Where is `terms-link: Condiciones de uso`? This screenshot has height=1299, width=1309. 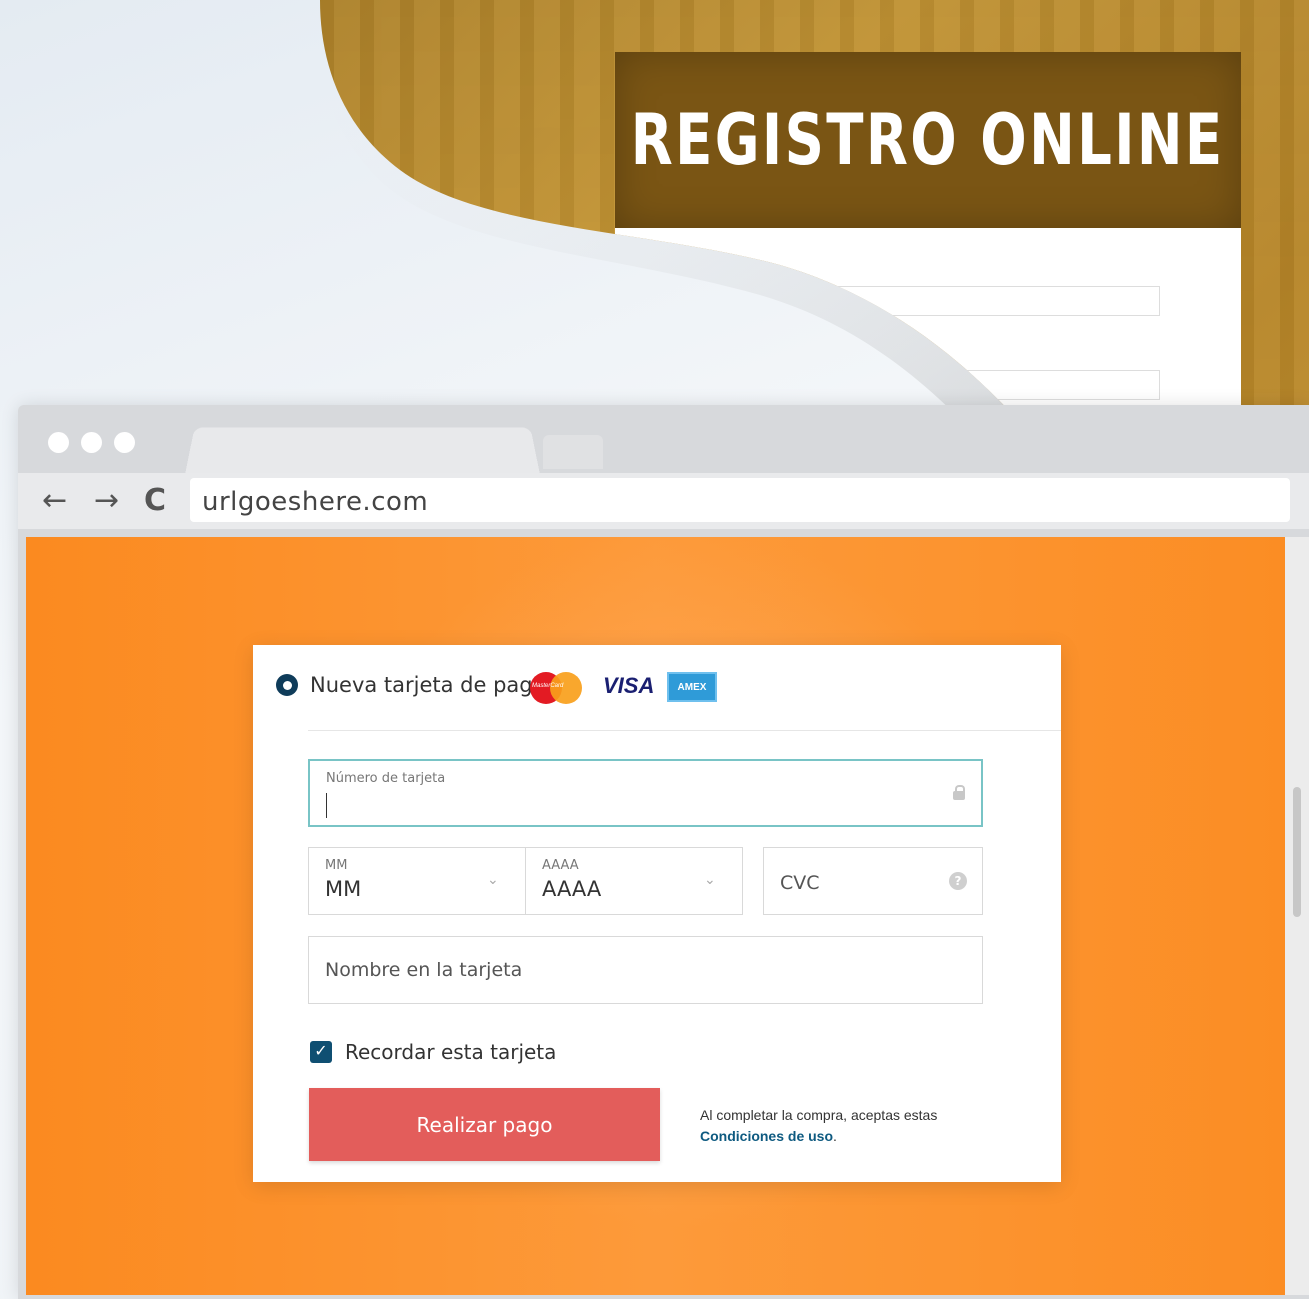
terms-link: Condiciones de uso is located at coordinates (766, 1136).